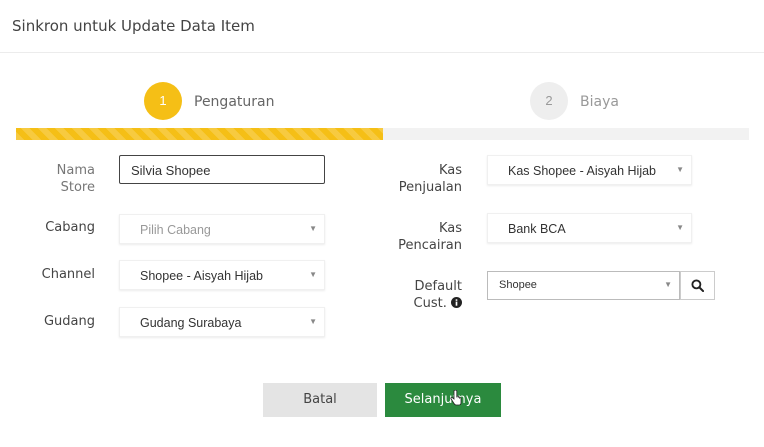 This screenshot has width=764, height=447. Describe the element at coordinates (191, 323) in the screenshot. I see `gudang-select-value: Gudang Surabaya` at that location.